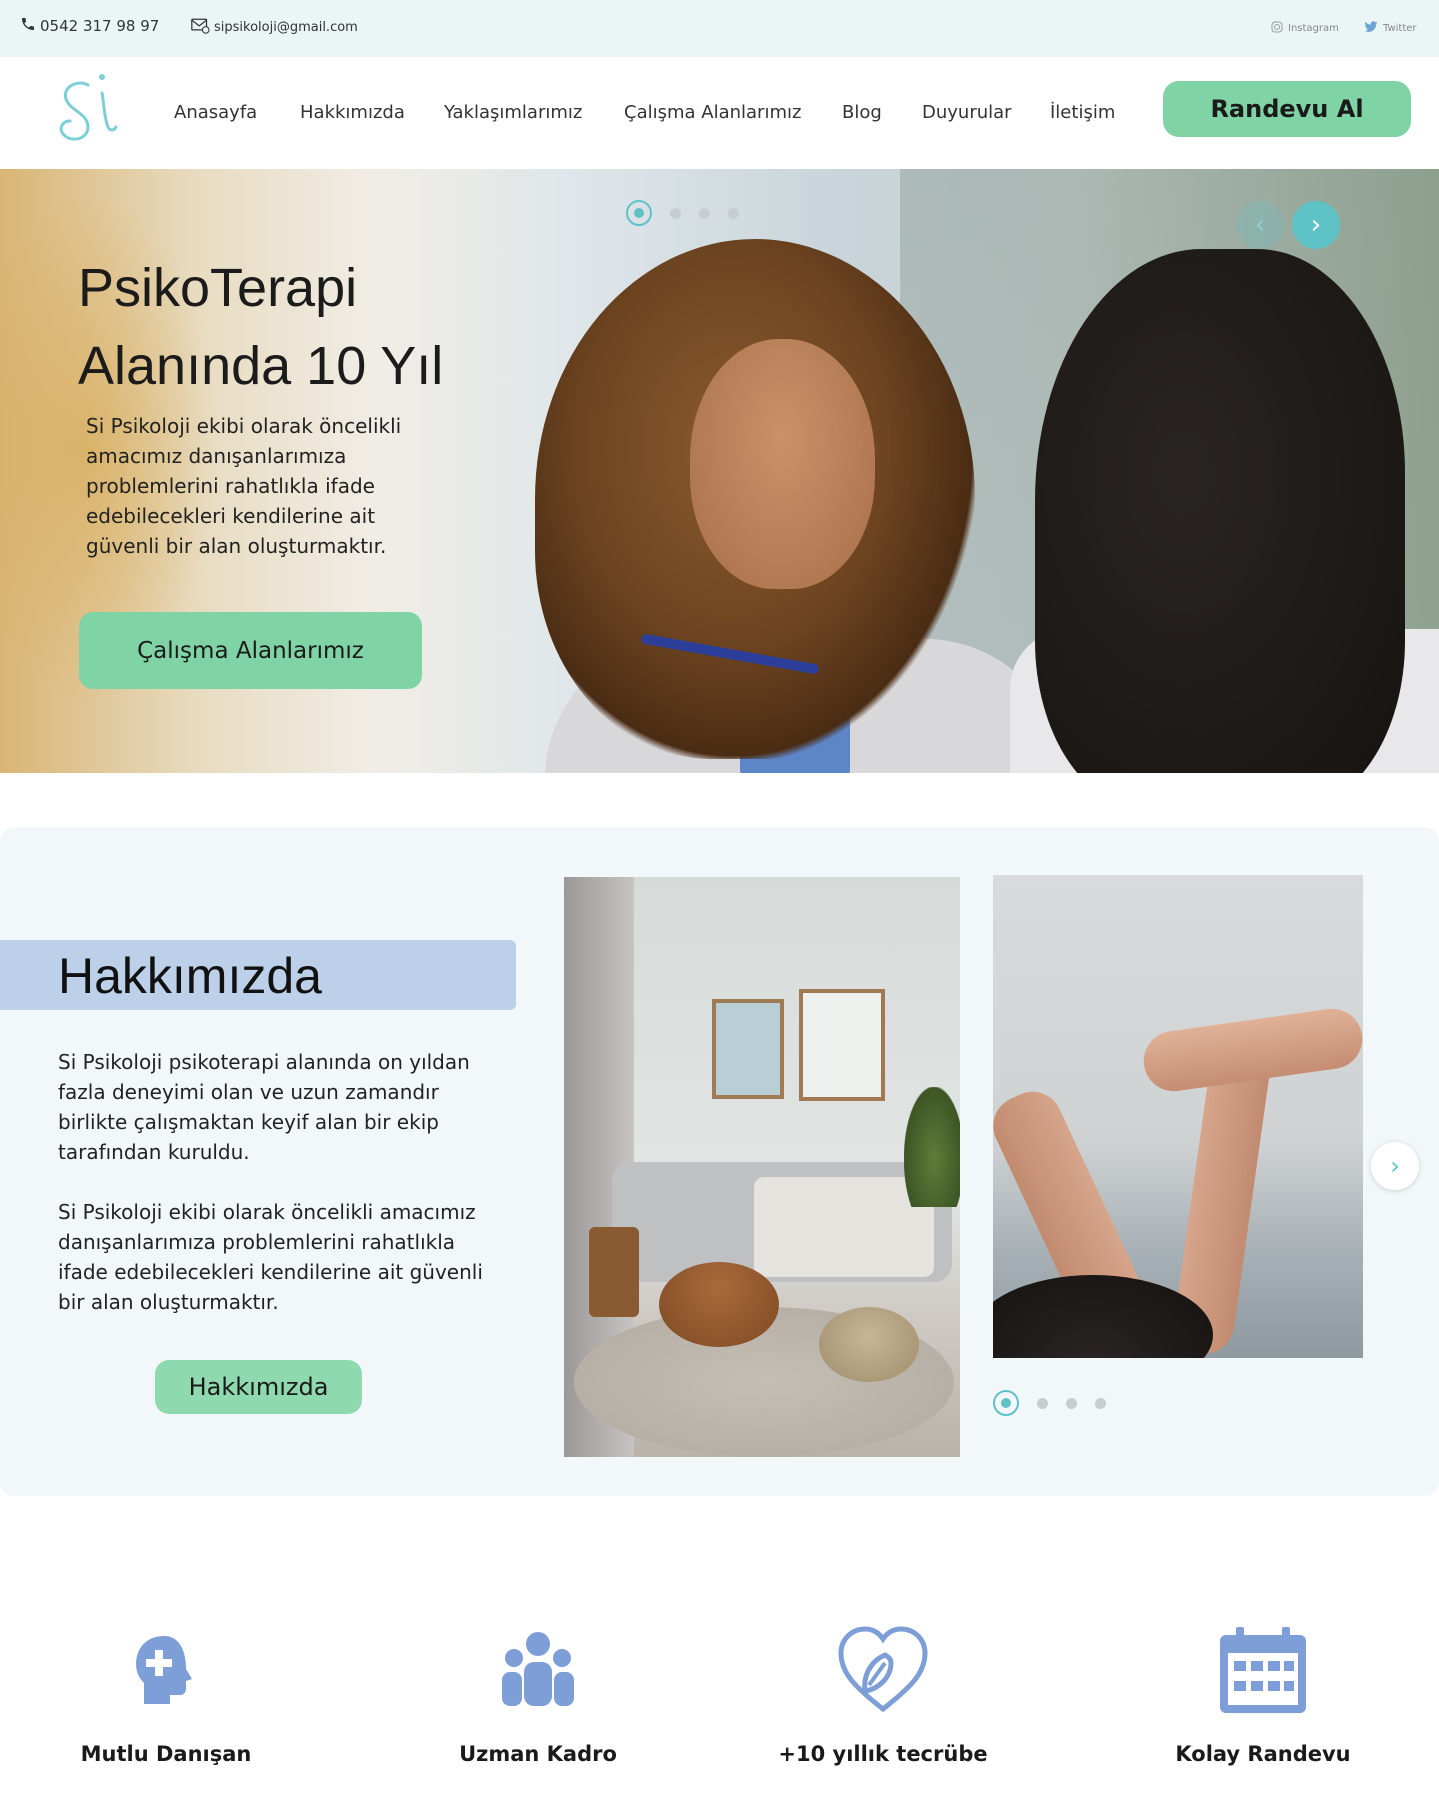  I want to click on nav-item-calisma-alanlarimiz: Çalışma Alanlarımız, so click(712, 112).